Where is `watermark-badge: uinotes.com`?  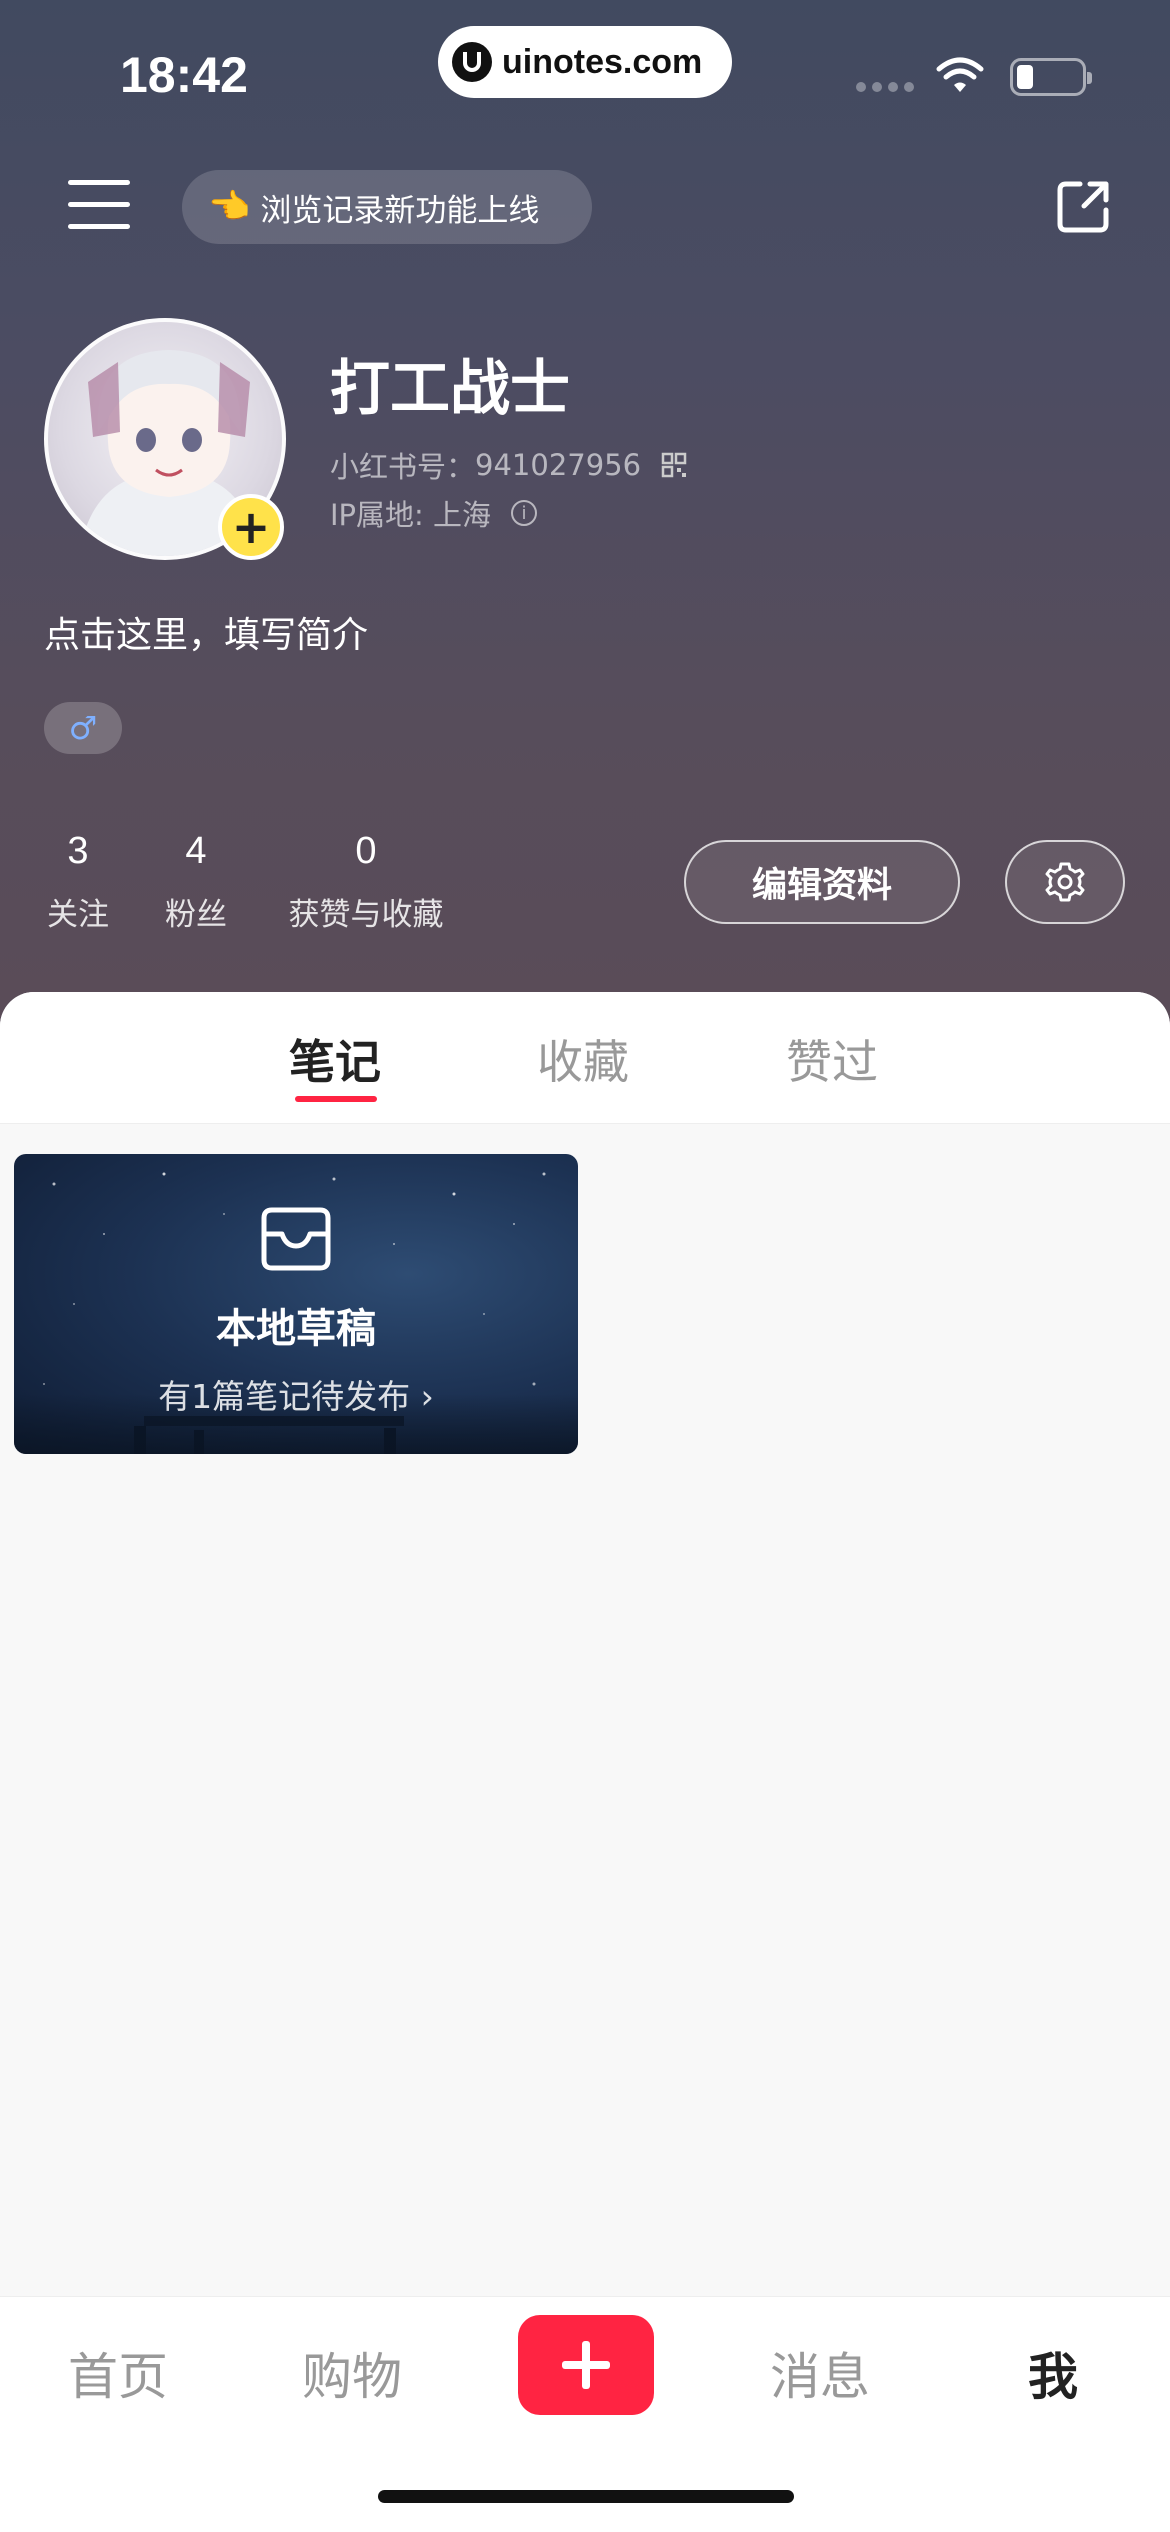
watermark-badge: uinotes.com is located at coordinates (585, 62).